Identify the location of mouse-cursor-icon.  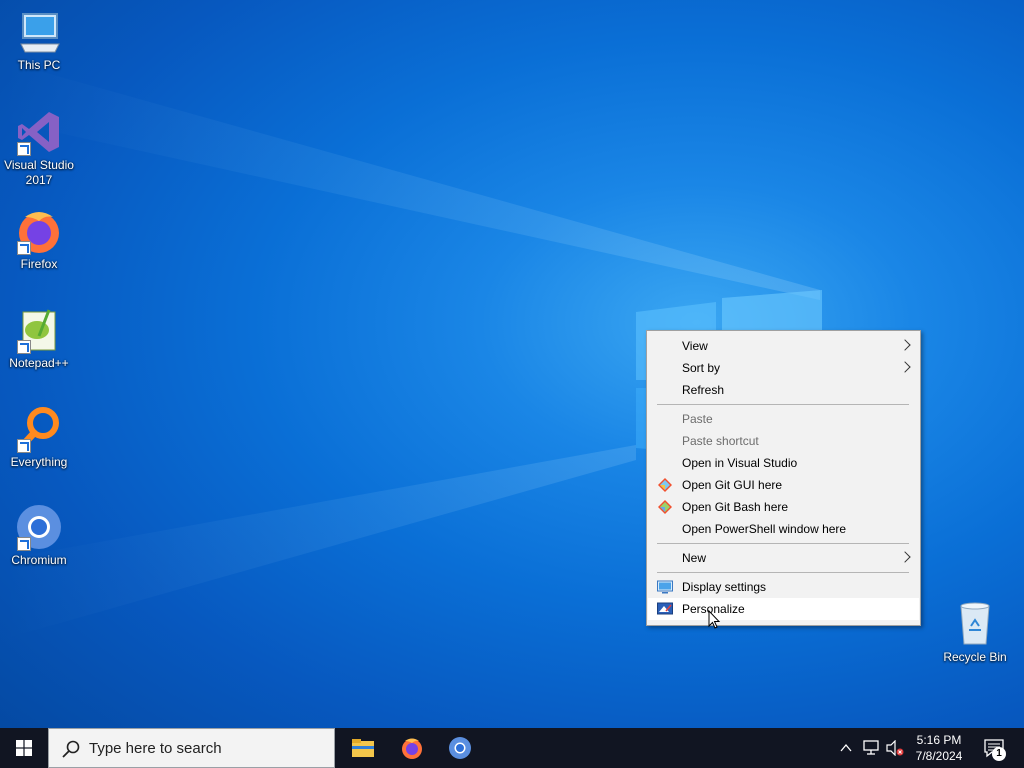
(714, 619).